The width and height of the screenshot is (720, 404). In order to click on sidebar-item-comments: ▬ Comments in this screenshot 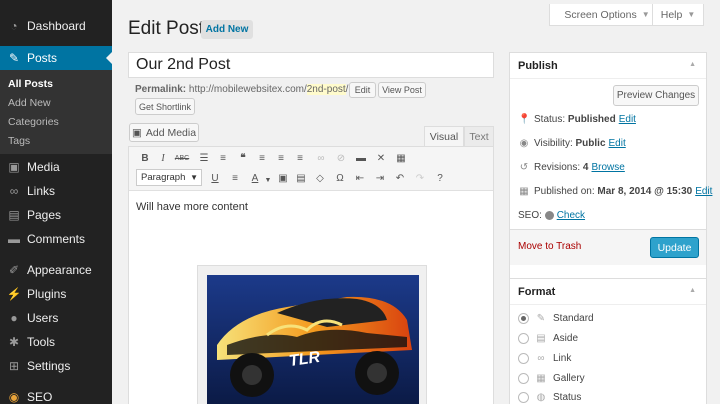, I will do `click(56, 239)`.